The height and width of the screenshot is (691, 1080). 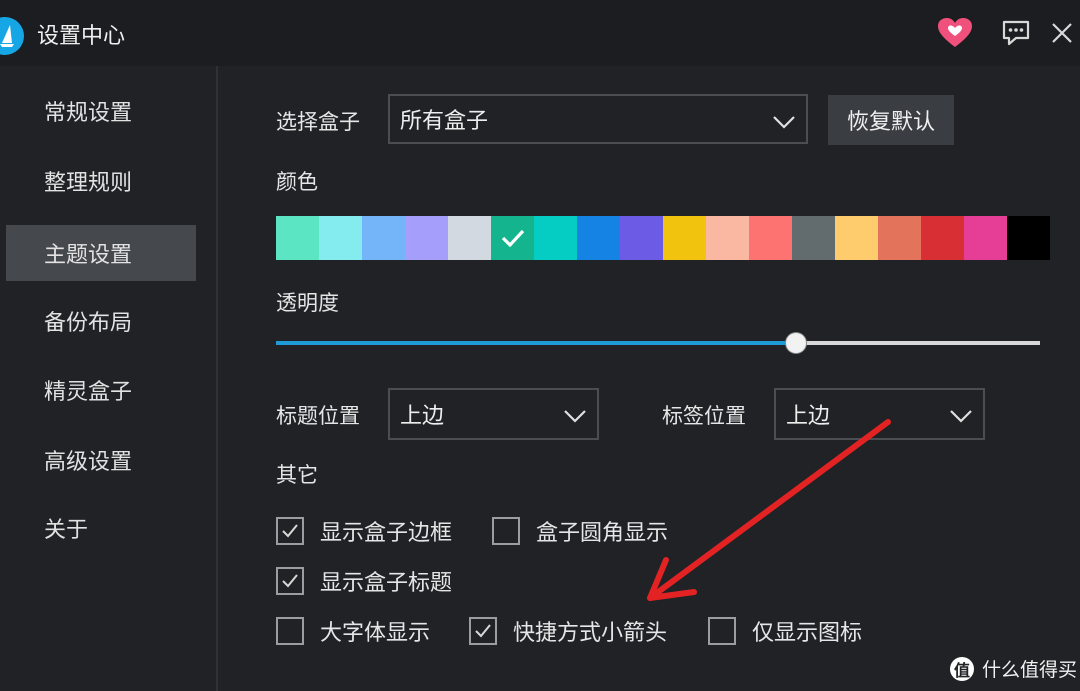 What do you see at coordinates (1030, 670) in the screenshot?
I see `watermark-text: 什么值得买` at bounding box center [1030, 670].